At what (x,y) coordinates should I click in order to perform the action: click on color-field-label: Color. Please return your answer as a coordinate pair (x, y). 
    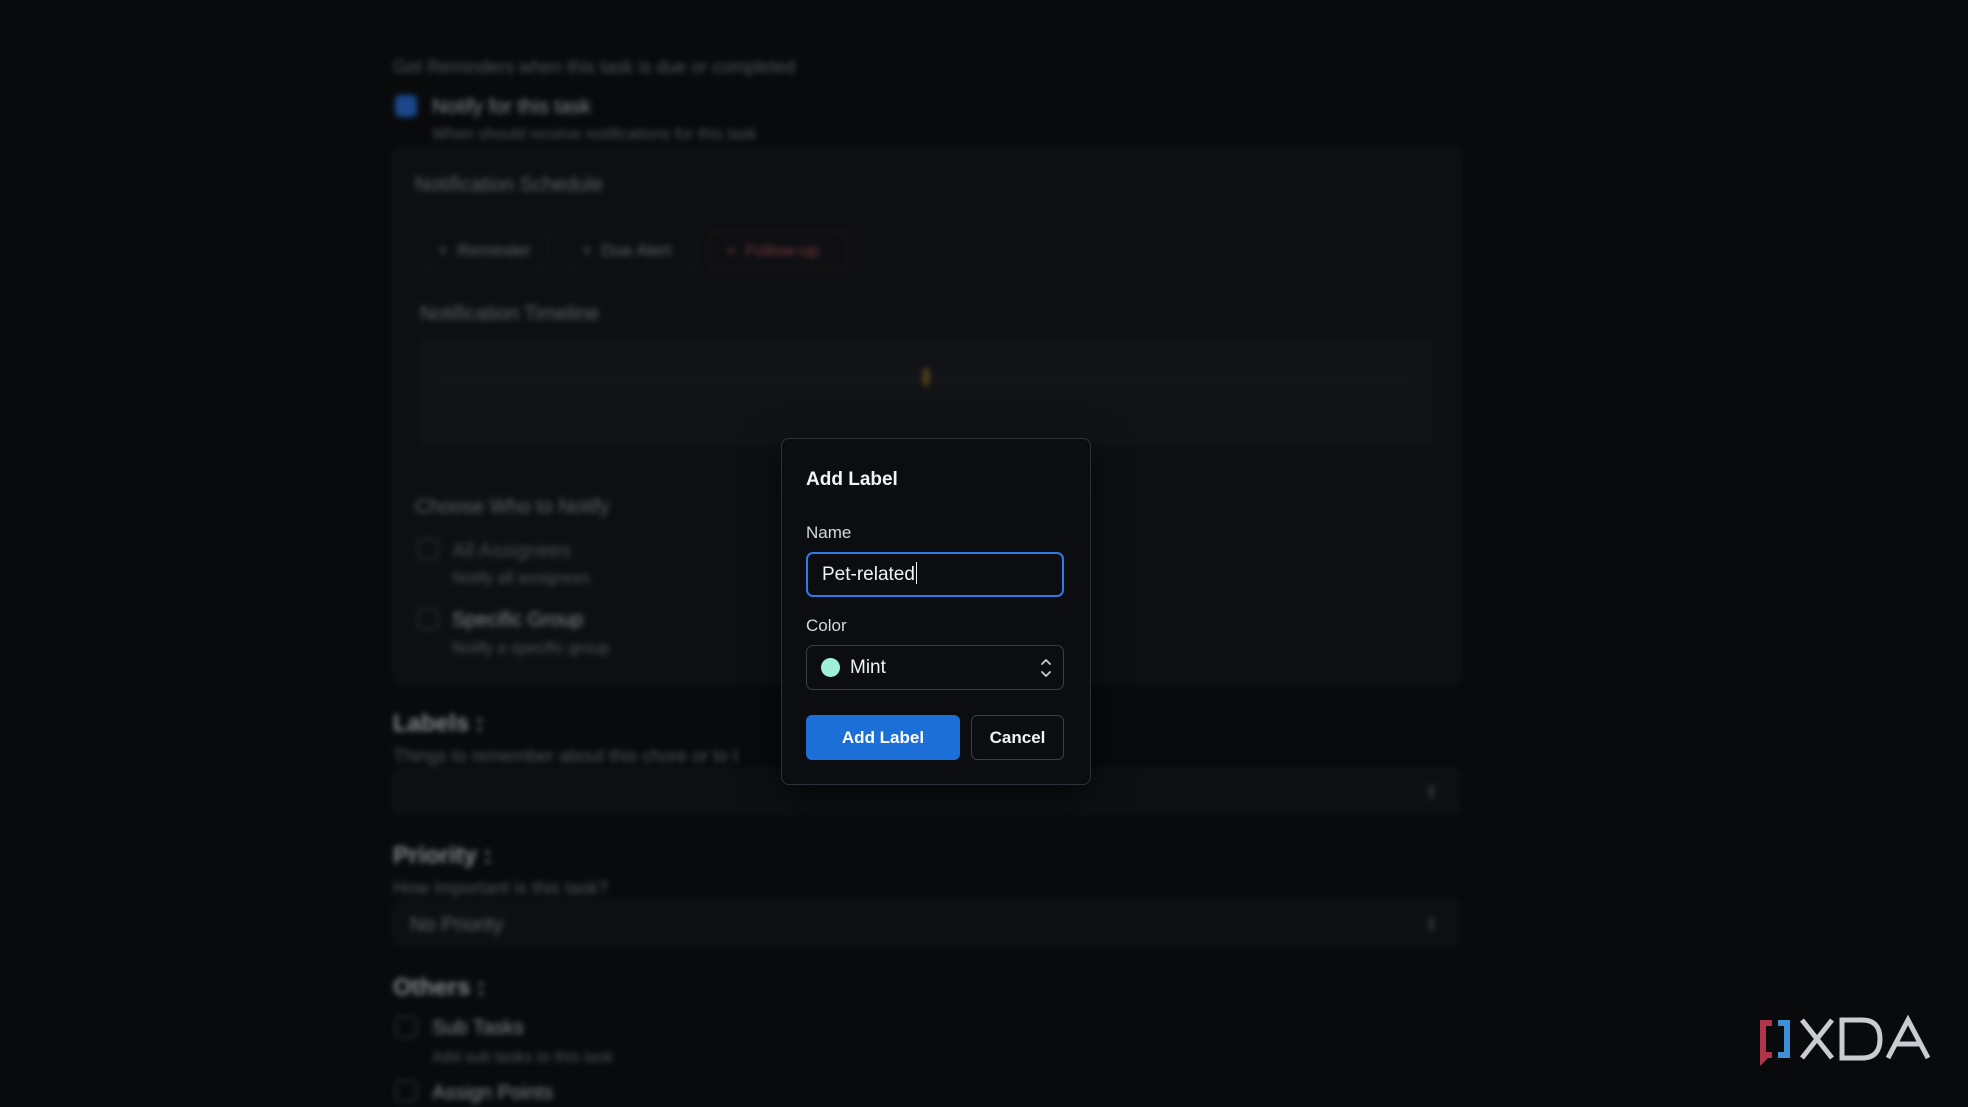
    Looking at the image, I should click on (826, 625).